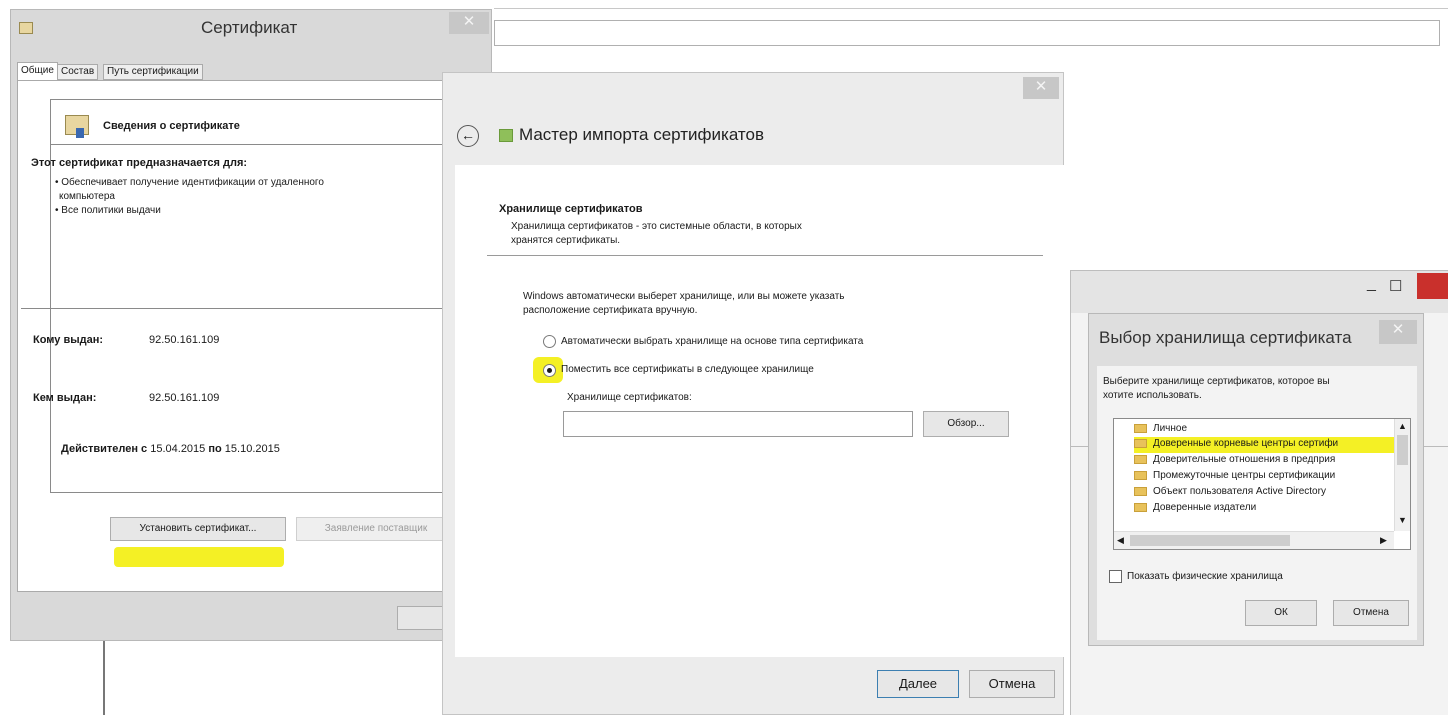 The image size is (1448, 715). I want to click on tree-item: Доверенные издатели, so click(1195, 507).